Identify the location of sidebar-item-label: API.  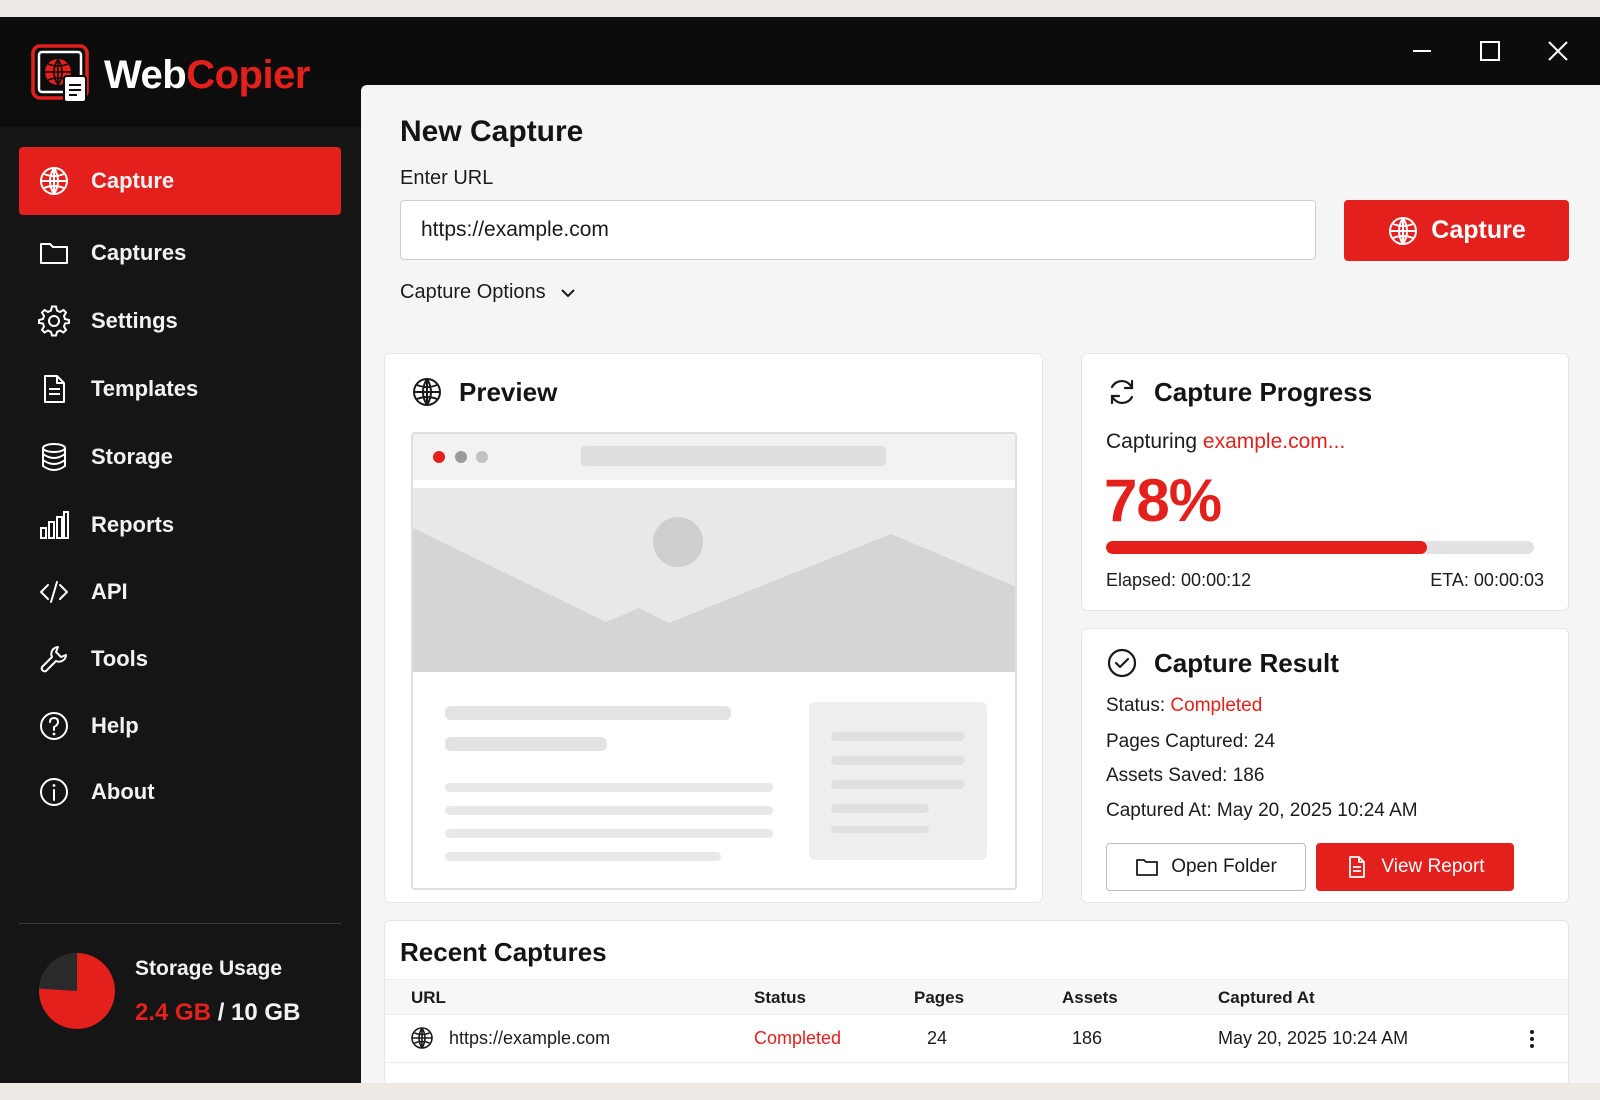
(109, 591).